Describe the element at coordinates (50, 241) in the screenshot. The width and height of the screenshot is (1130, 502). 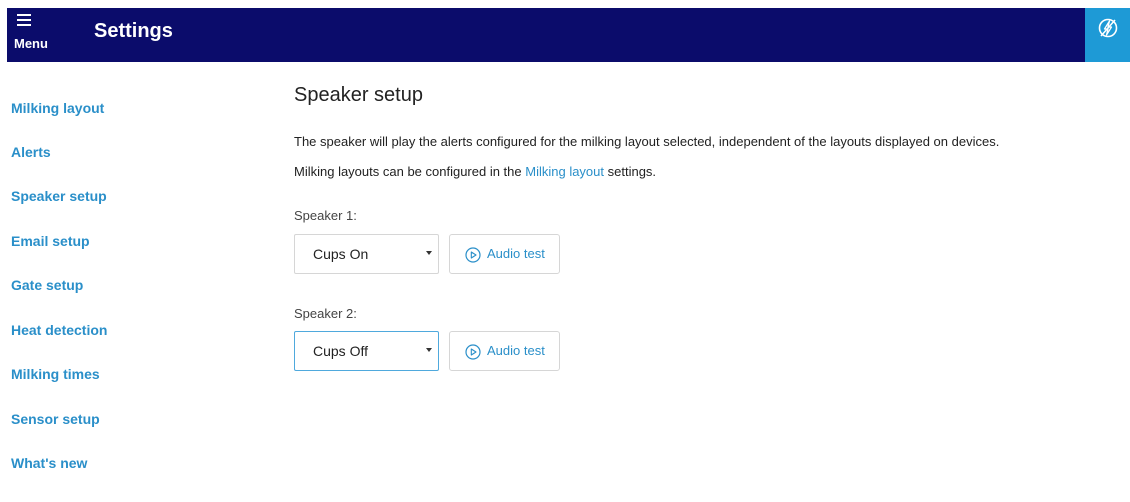
I see `sidebar-item-email-setup: Email setup` at that location.